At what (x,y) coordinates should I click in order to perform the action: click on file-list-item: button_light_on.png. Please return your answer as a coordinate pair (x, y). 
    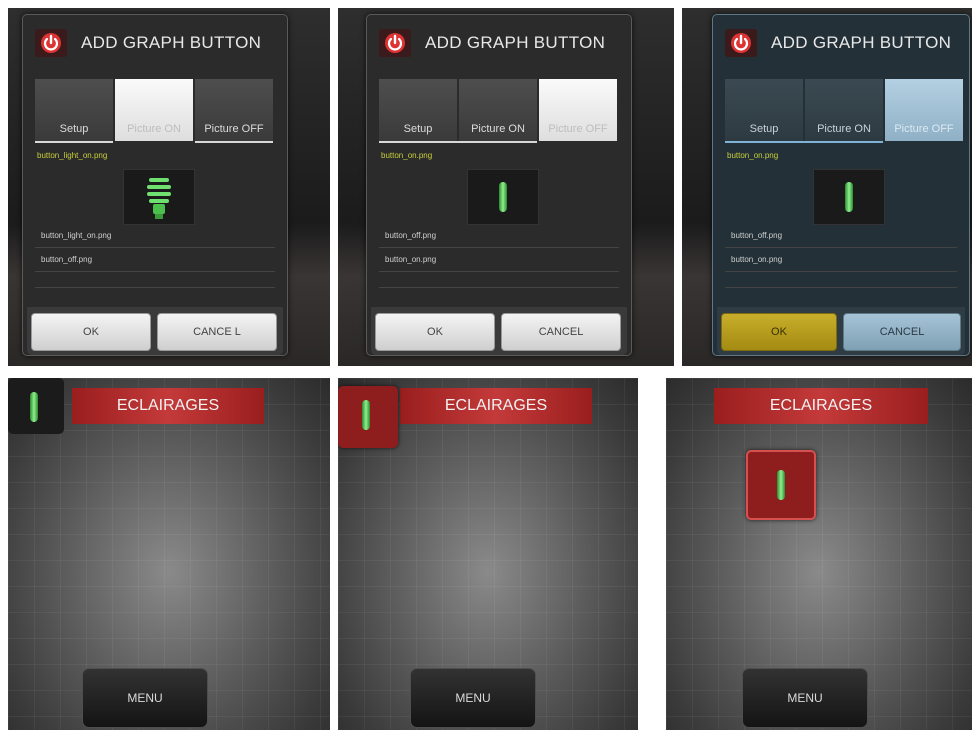
    Looking at the image, I should click on (76, 235).